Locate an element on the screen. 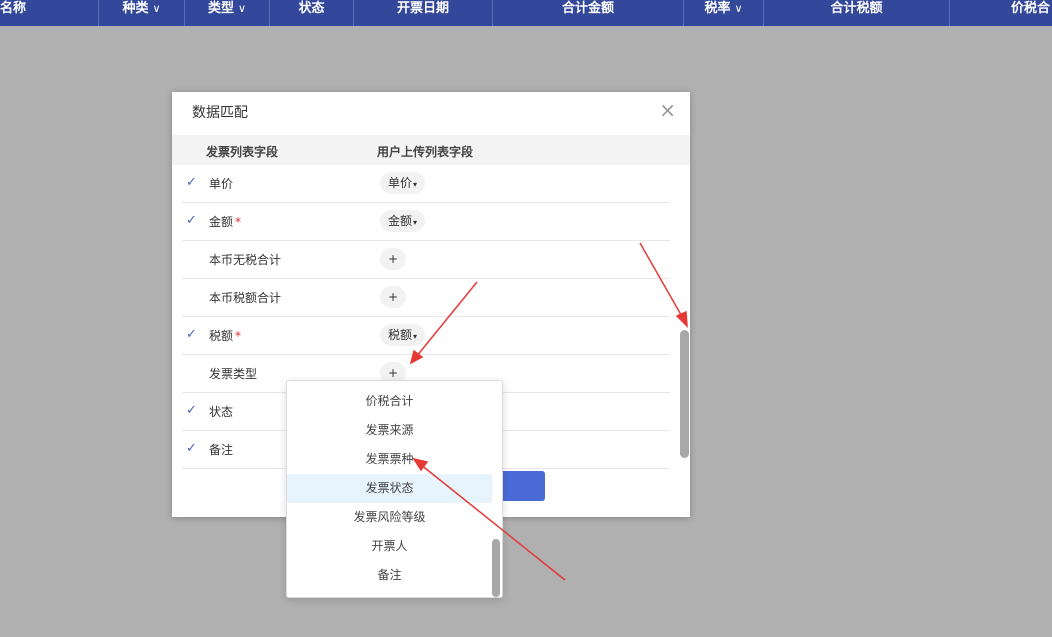  field-label: 税额 * is located at coordinates (225, 336).